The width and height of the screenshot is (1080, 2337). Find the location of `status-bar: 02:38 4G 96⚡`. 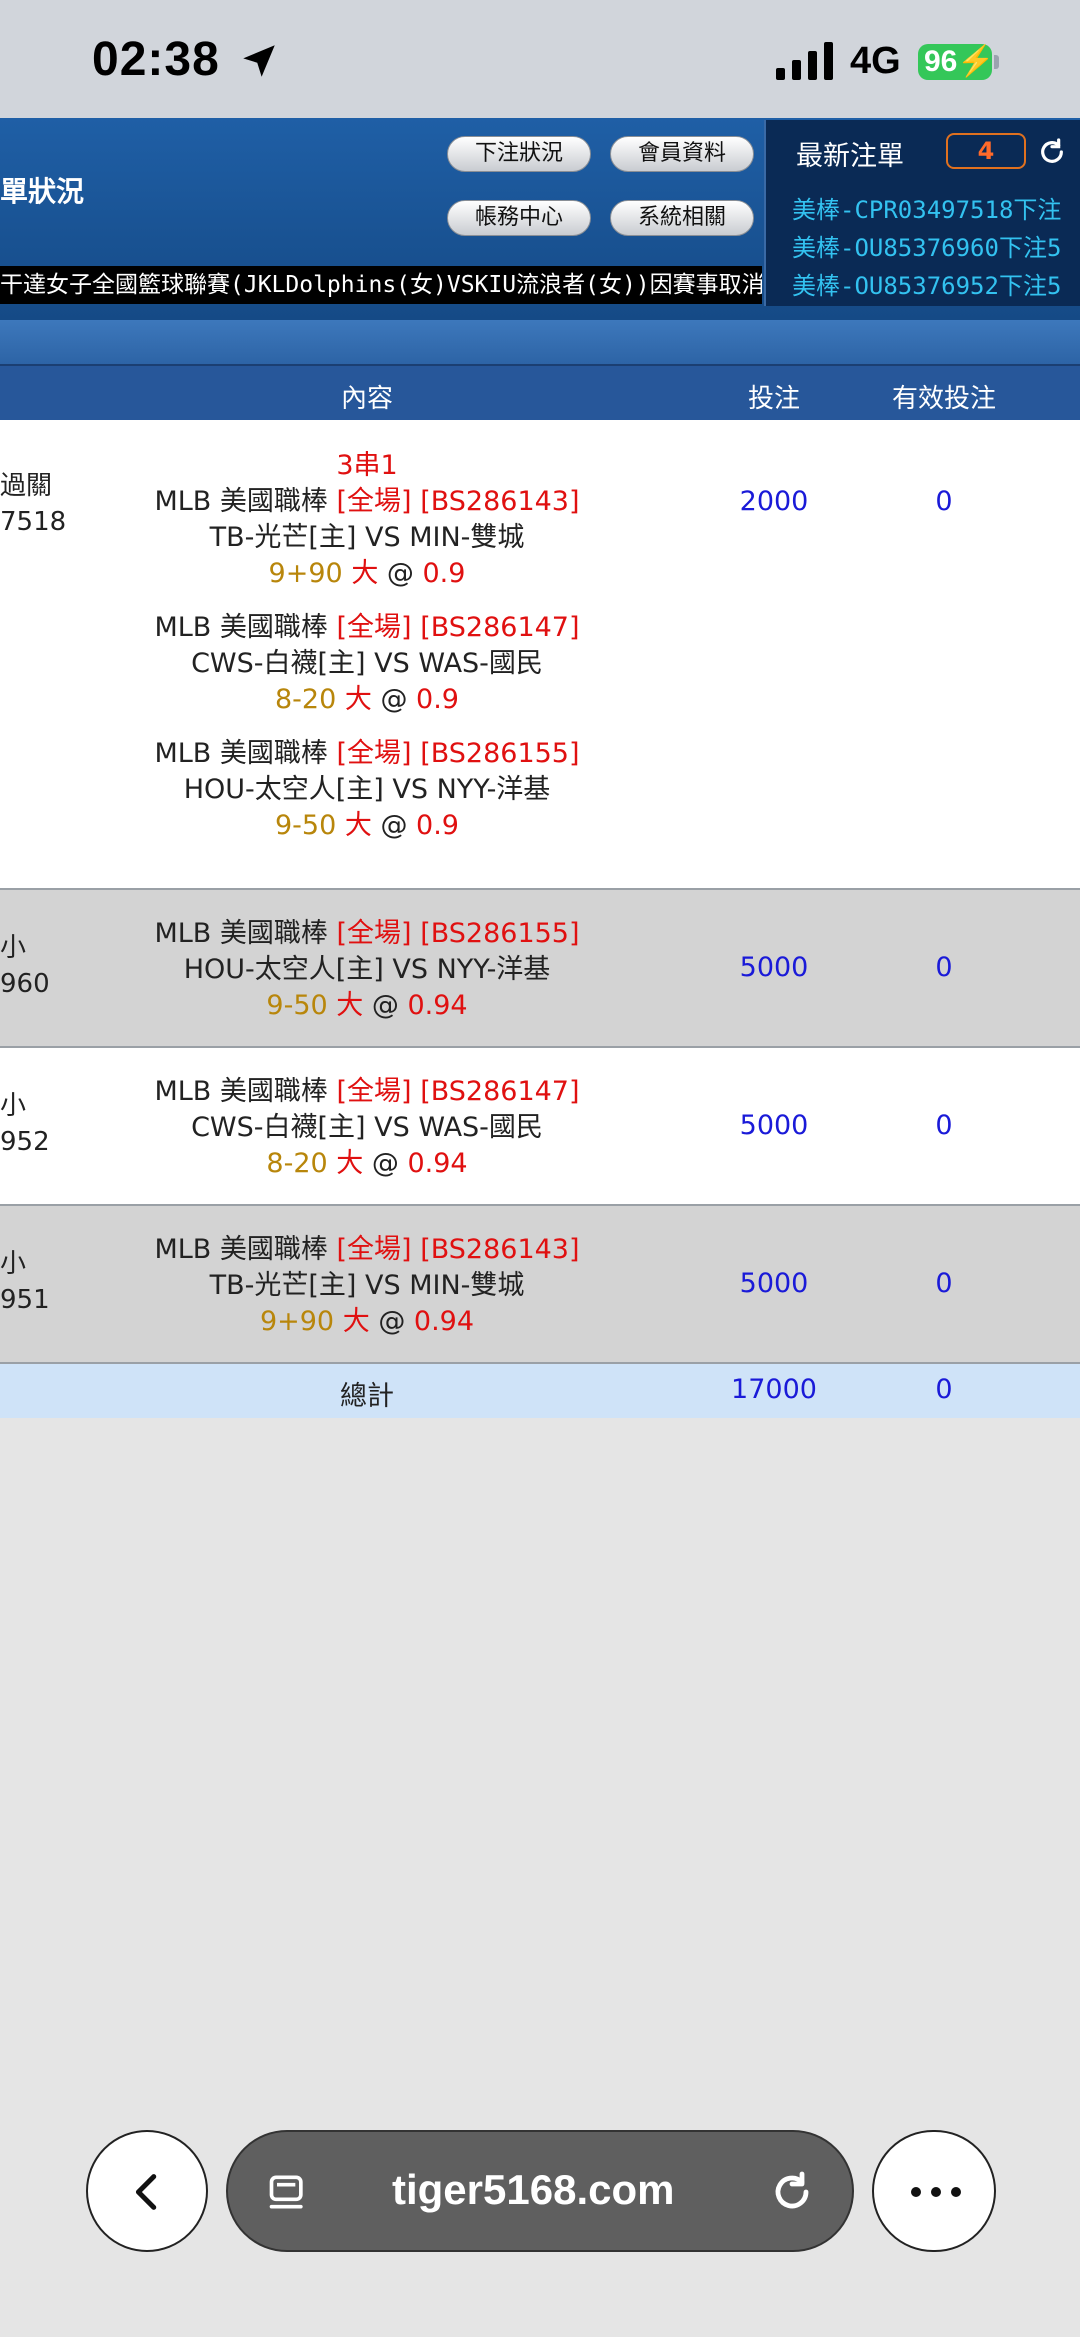

status-bar: 02:38 4G 96⚡ is located at coordinates (540, 59).